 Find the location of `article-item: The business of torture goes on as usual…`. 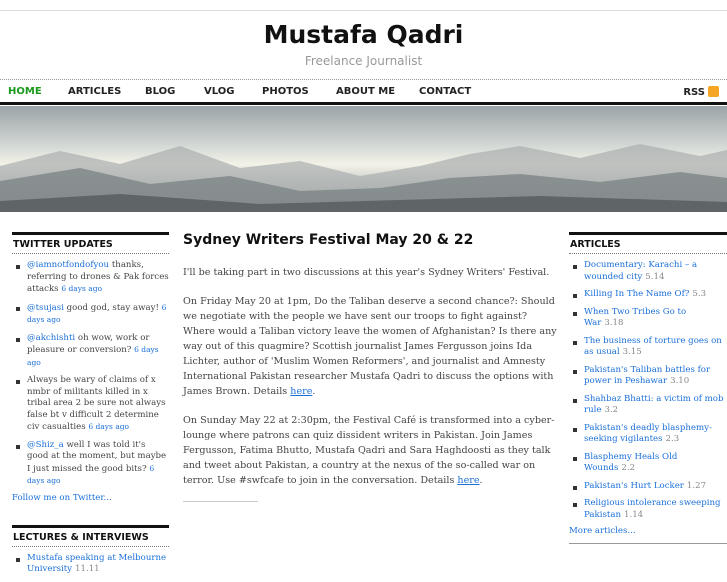

article-item: The business of torture goes on as usual… is located at coordinates (648, 347).